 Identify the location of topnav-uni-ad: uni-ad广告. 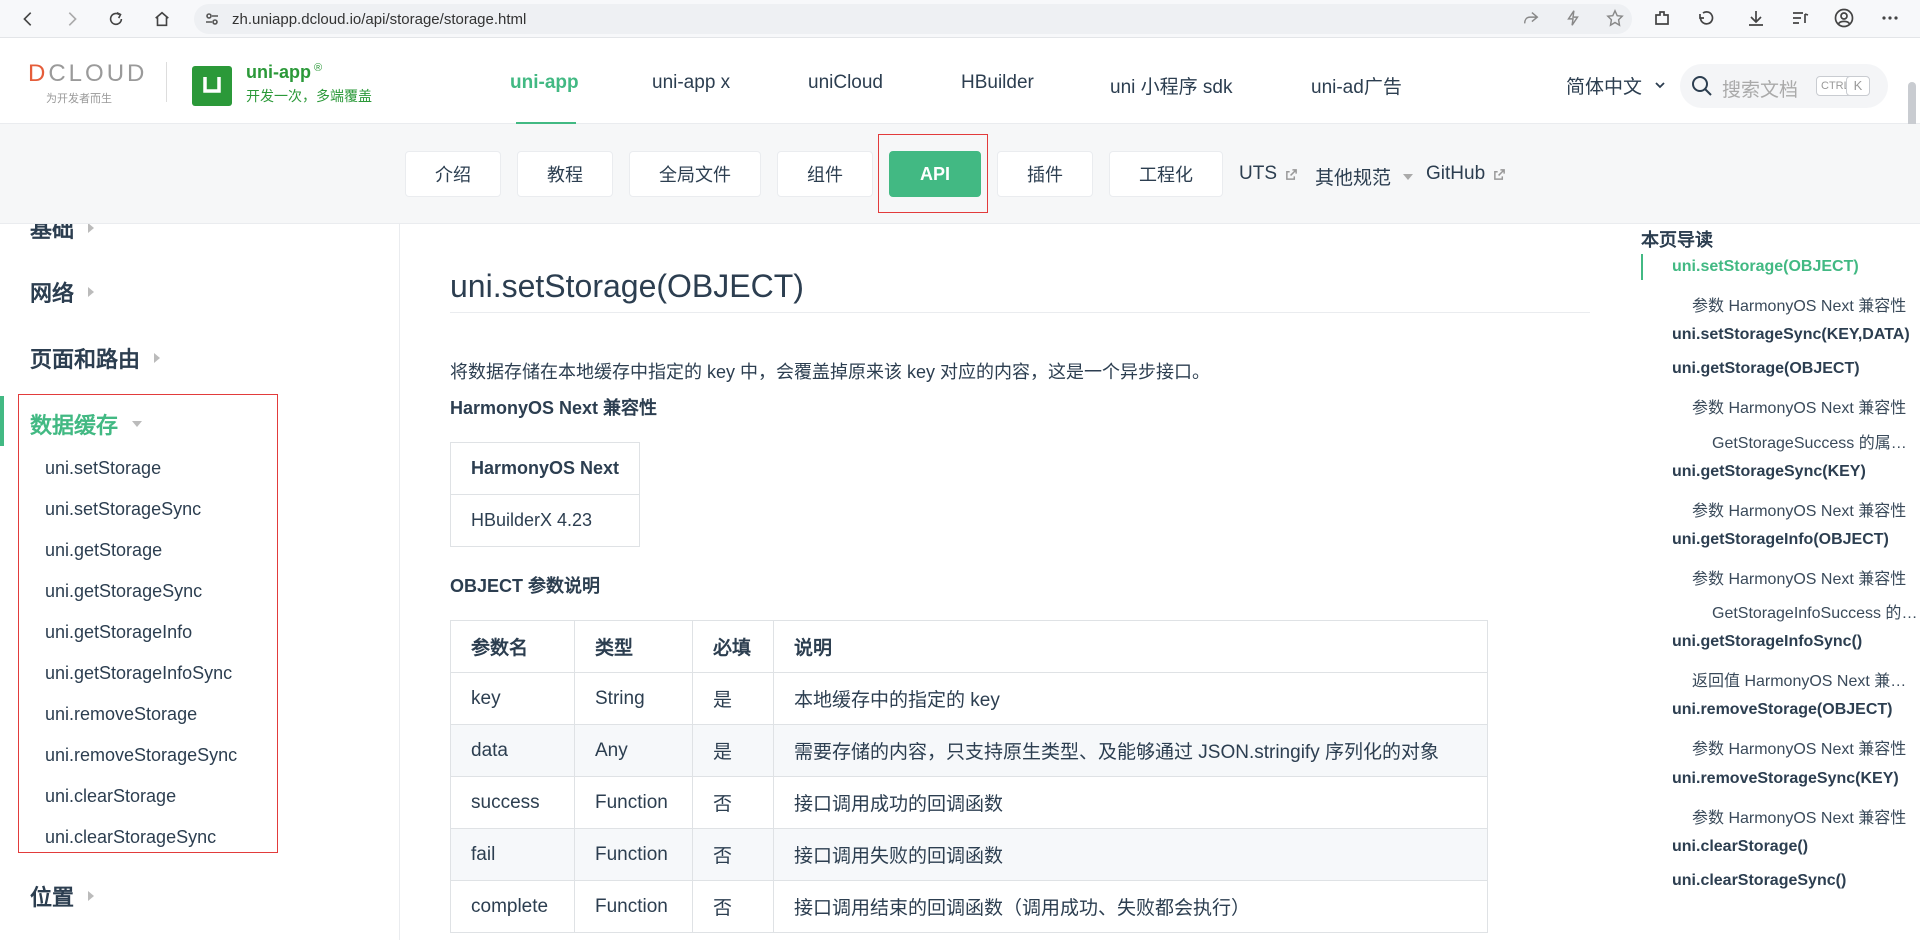
(1356, 85).